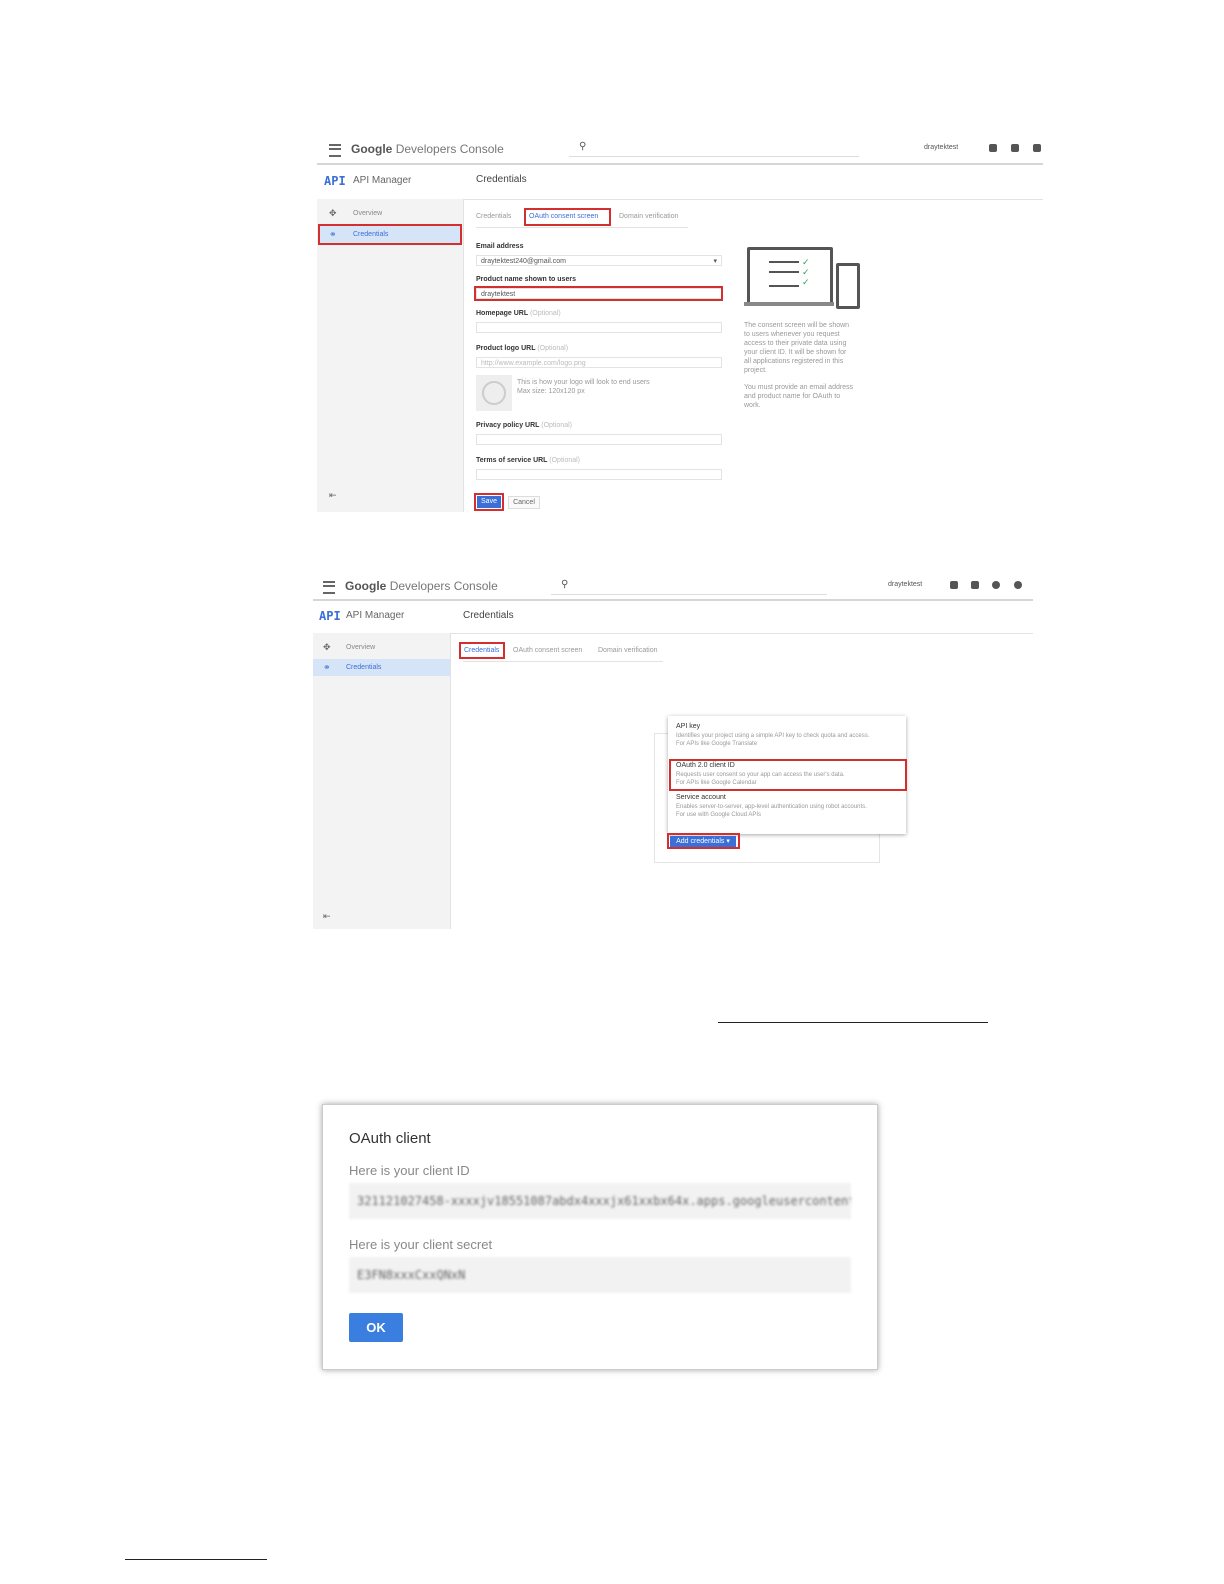 The image size is (1224, 1584). I want to click on text-underline, so click(853, 1022).